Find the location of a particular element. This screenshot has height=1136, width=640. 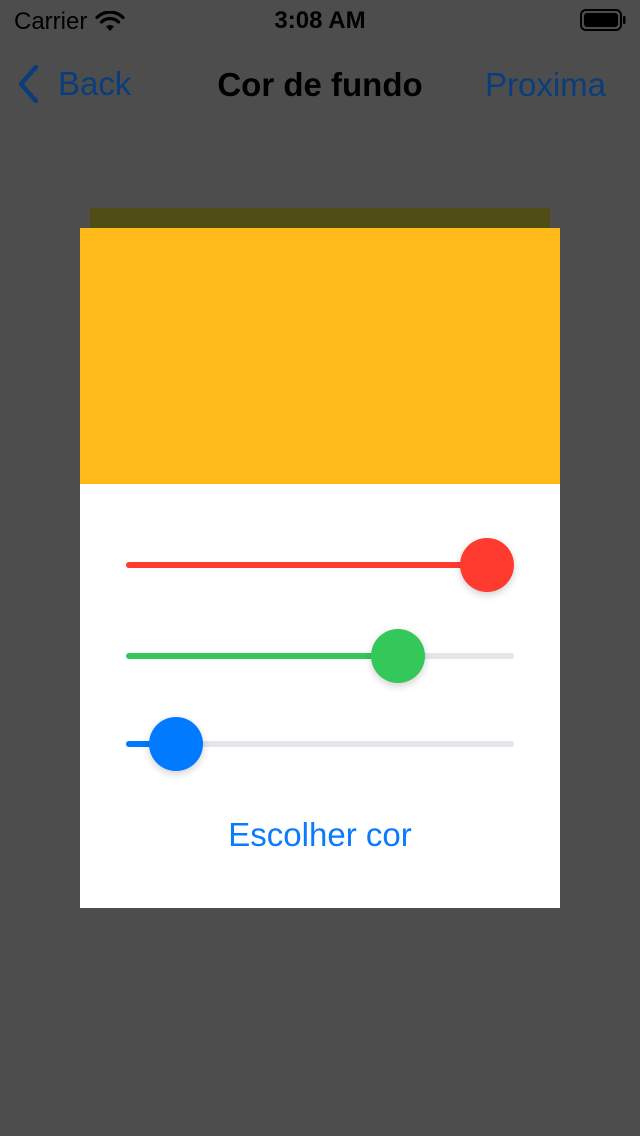

red-slider-thumb is located at coordinates (487, 565).